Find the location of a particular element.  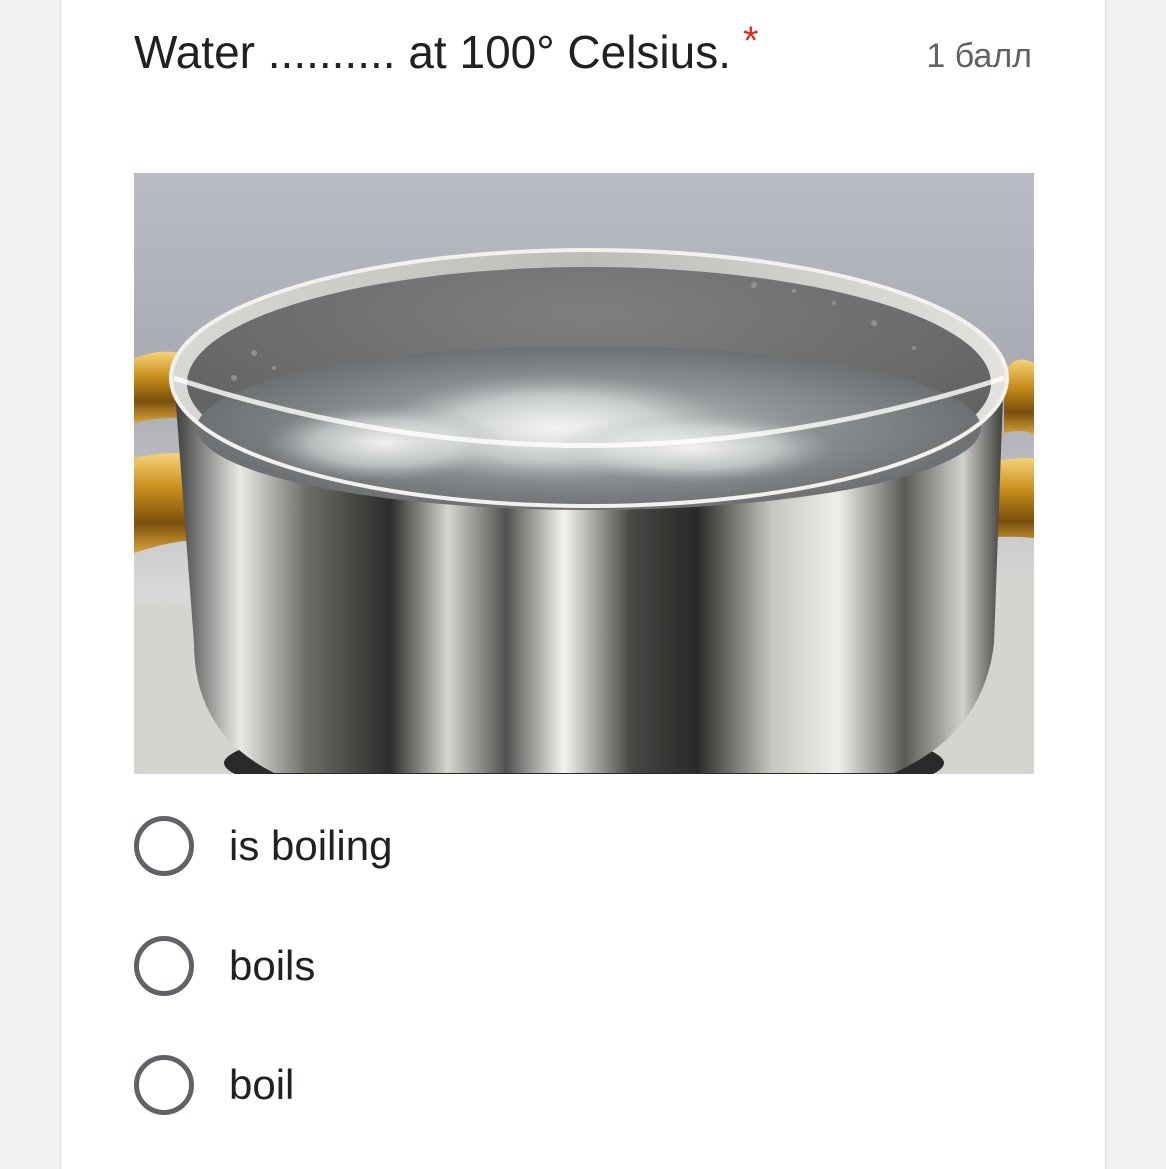

option-label: boils is located at coordinates (272, 965).